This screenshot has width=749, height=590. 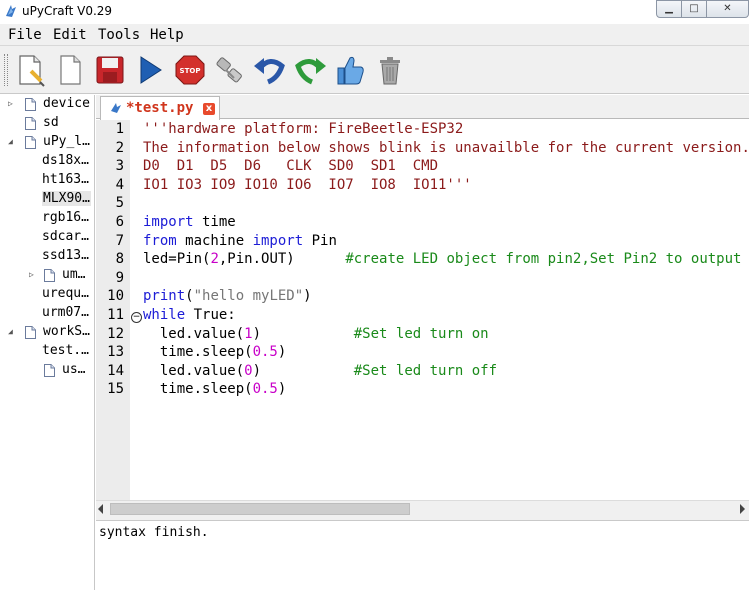 I want to click on undo-icon, so click(x=270, y=70).